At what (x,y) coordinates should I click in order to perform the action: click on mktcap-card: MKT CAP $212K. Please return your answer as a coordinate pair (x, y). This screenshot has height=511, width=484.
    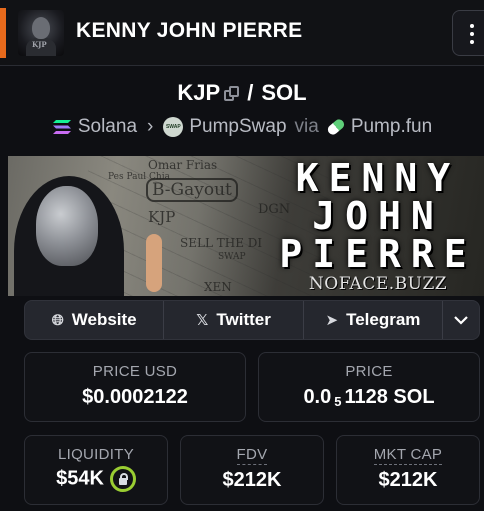
    Looking at the image, I should click on (408, 470).